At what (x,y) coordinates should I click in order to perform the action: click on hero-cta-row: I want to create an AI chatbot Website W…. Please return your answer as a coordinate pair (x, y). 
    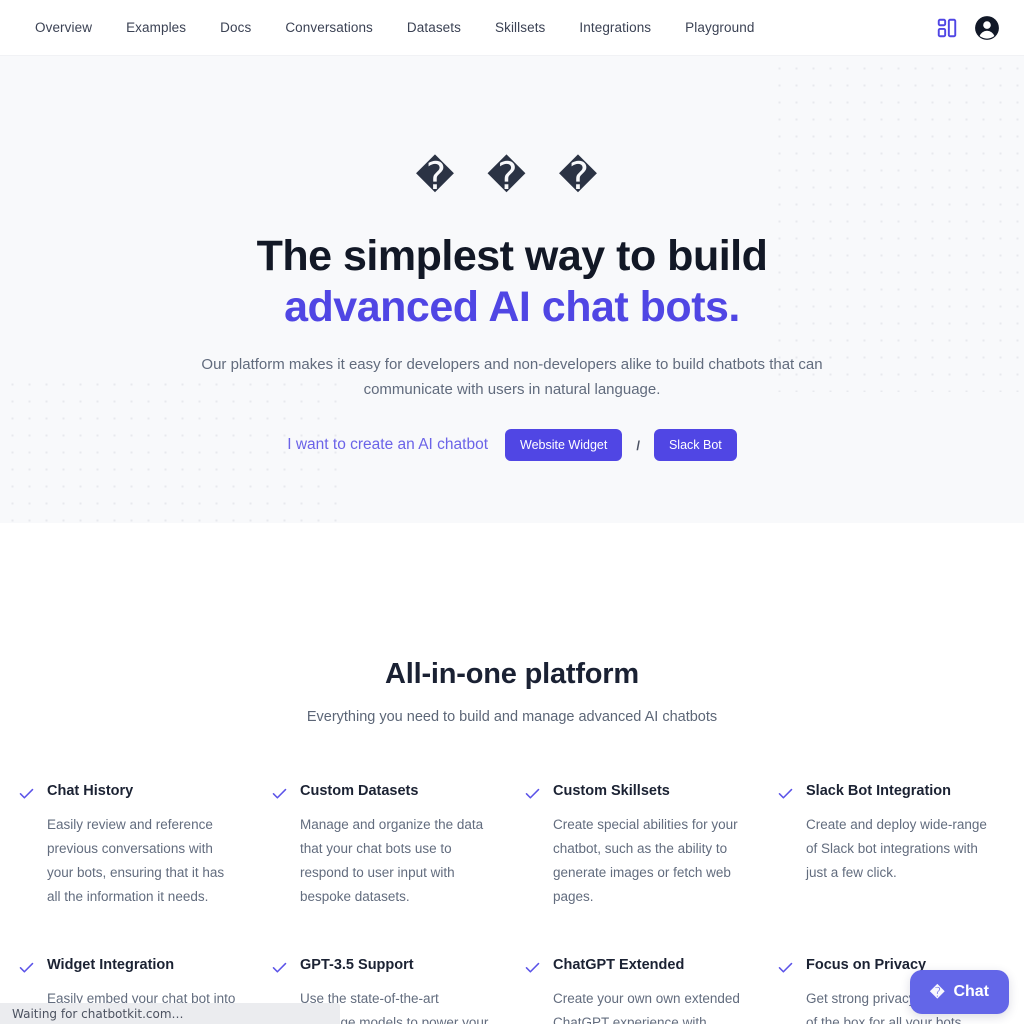
    Looking at the image, I should click on (512, 445).